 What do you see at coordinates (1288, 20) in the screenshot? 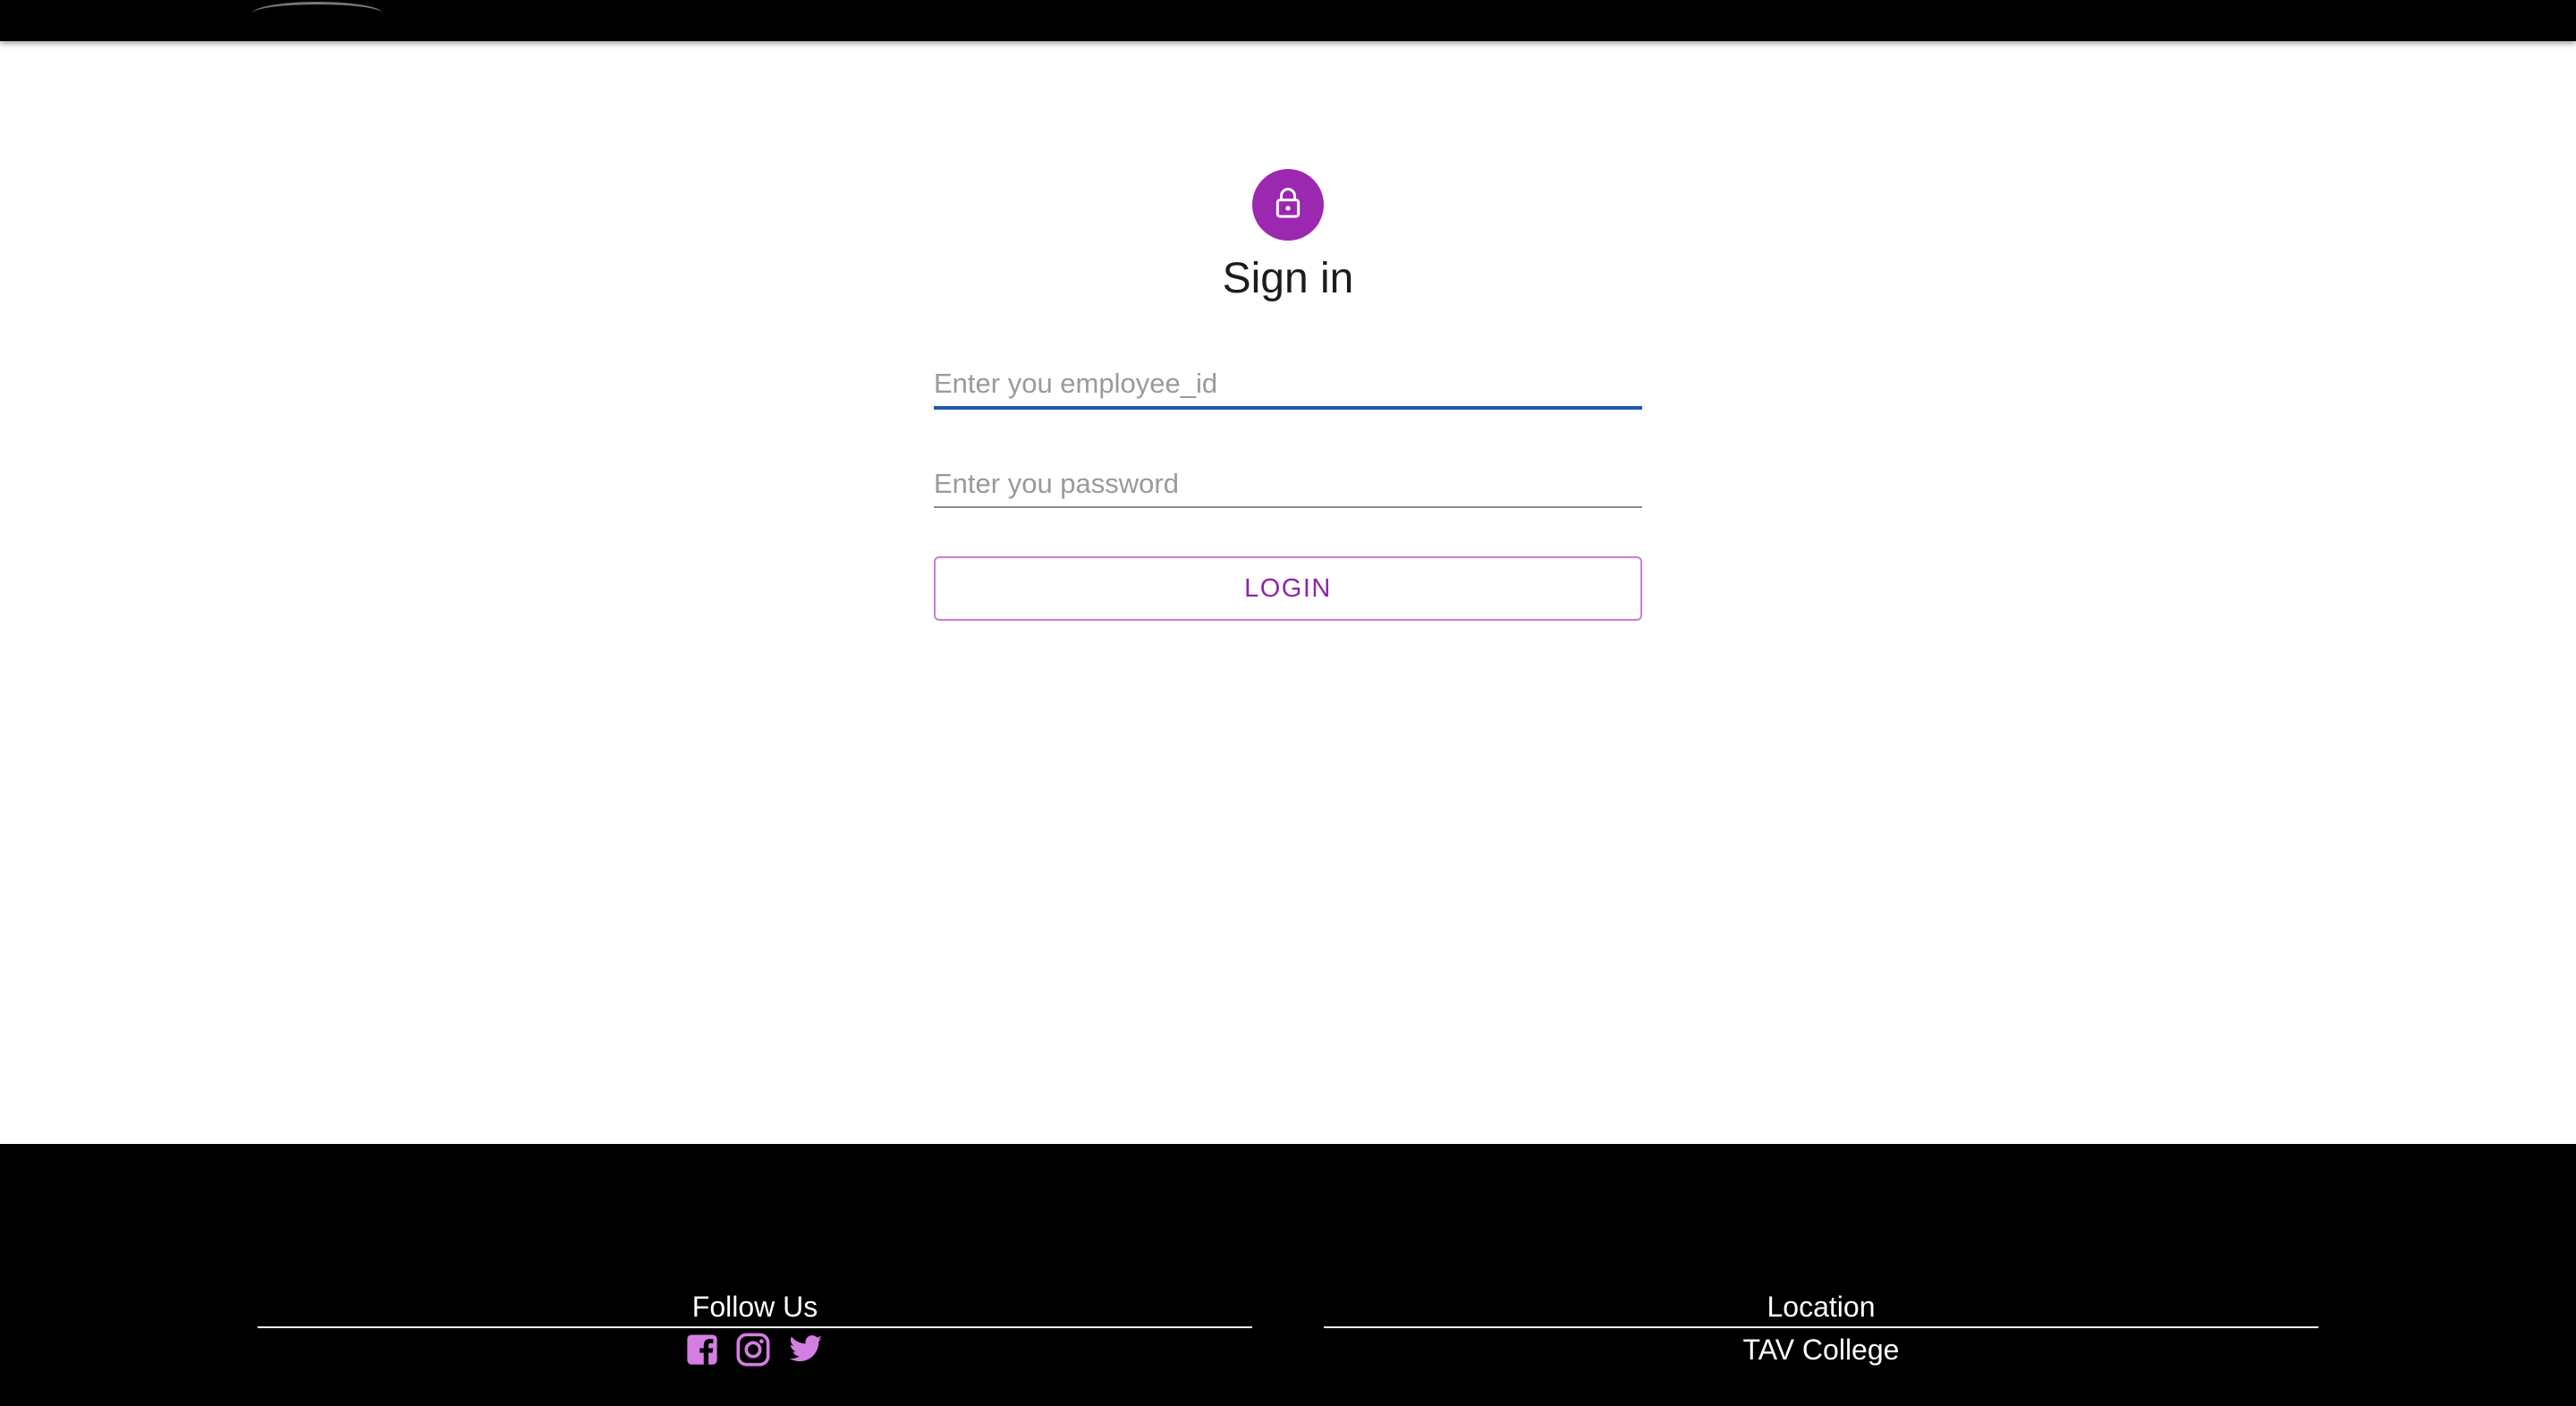
I see `top-app-bar` at bounding box center [1288, 20].